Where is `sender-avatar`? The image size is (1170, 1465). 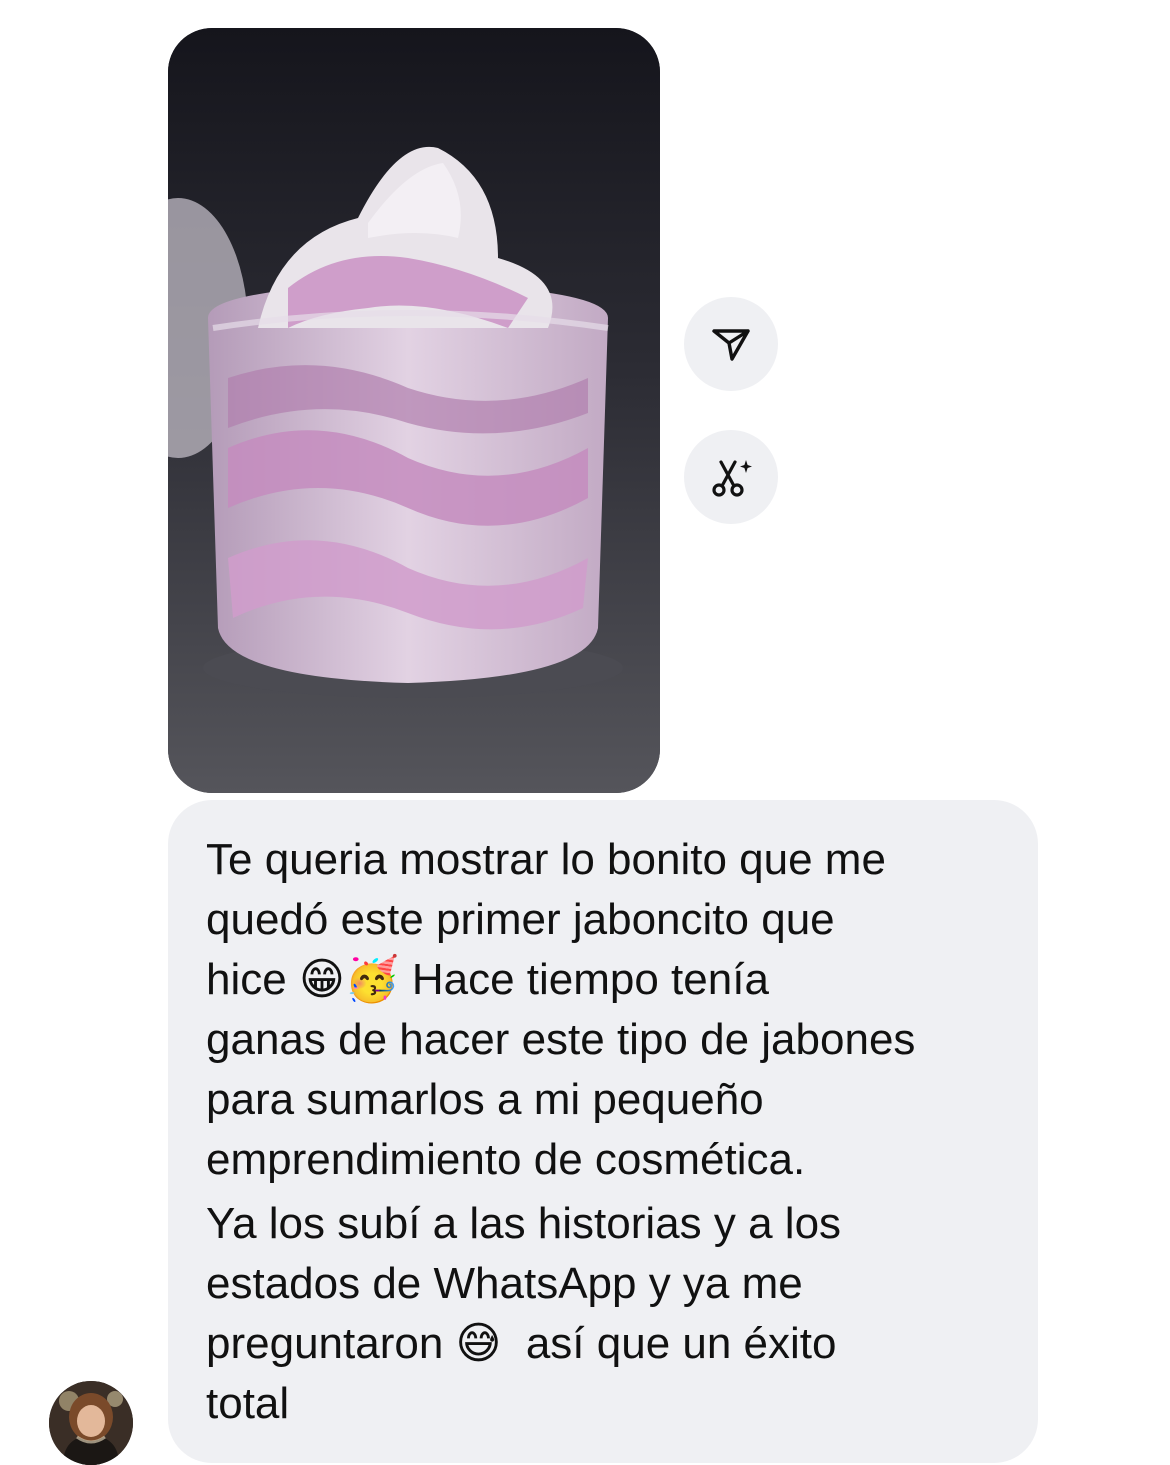 sender-avatar is located at coordinates (91, 1423).